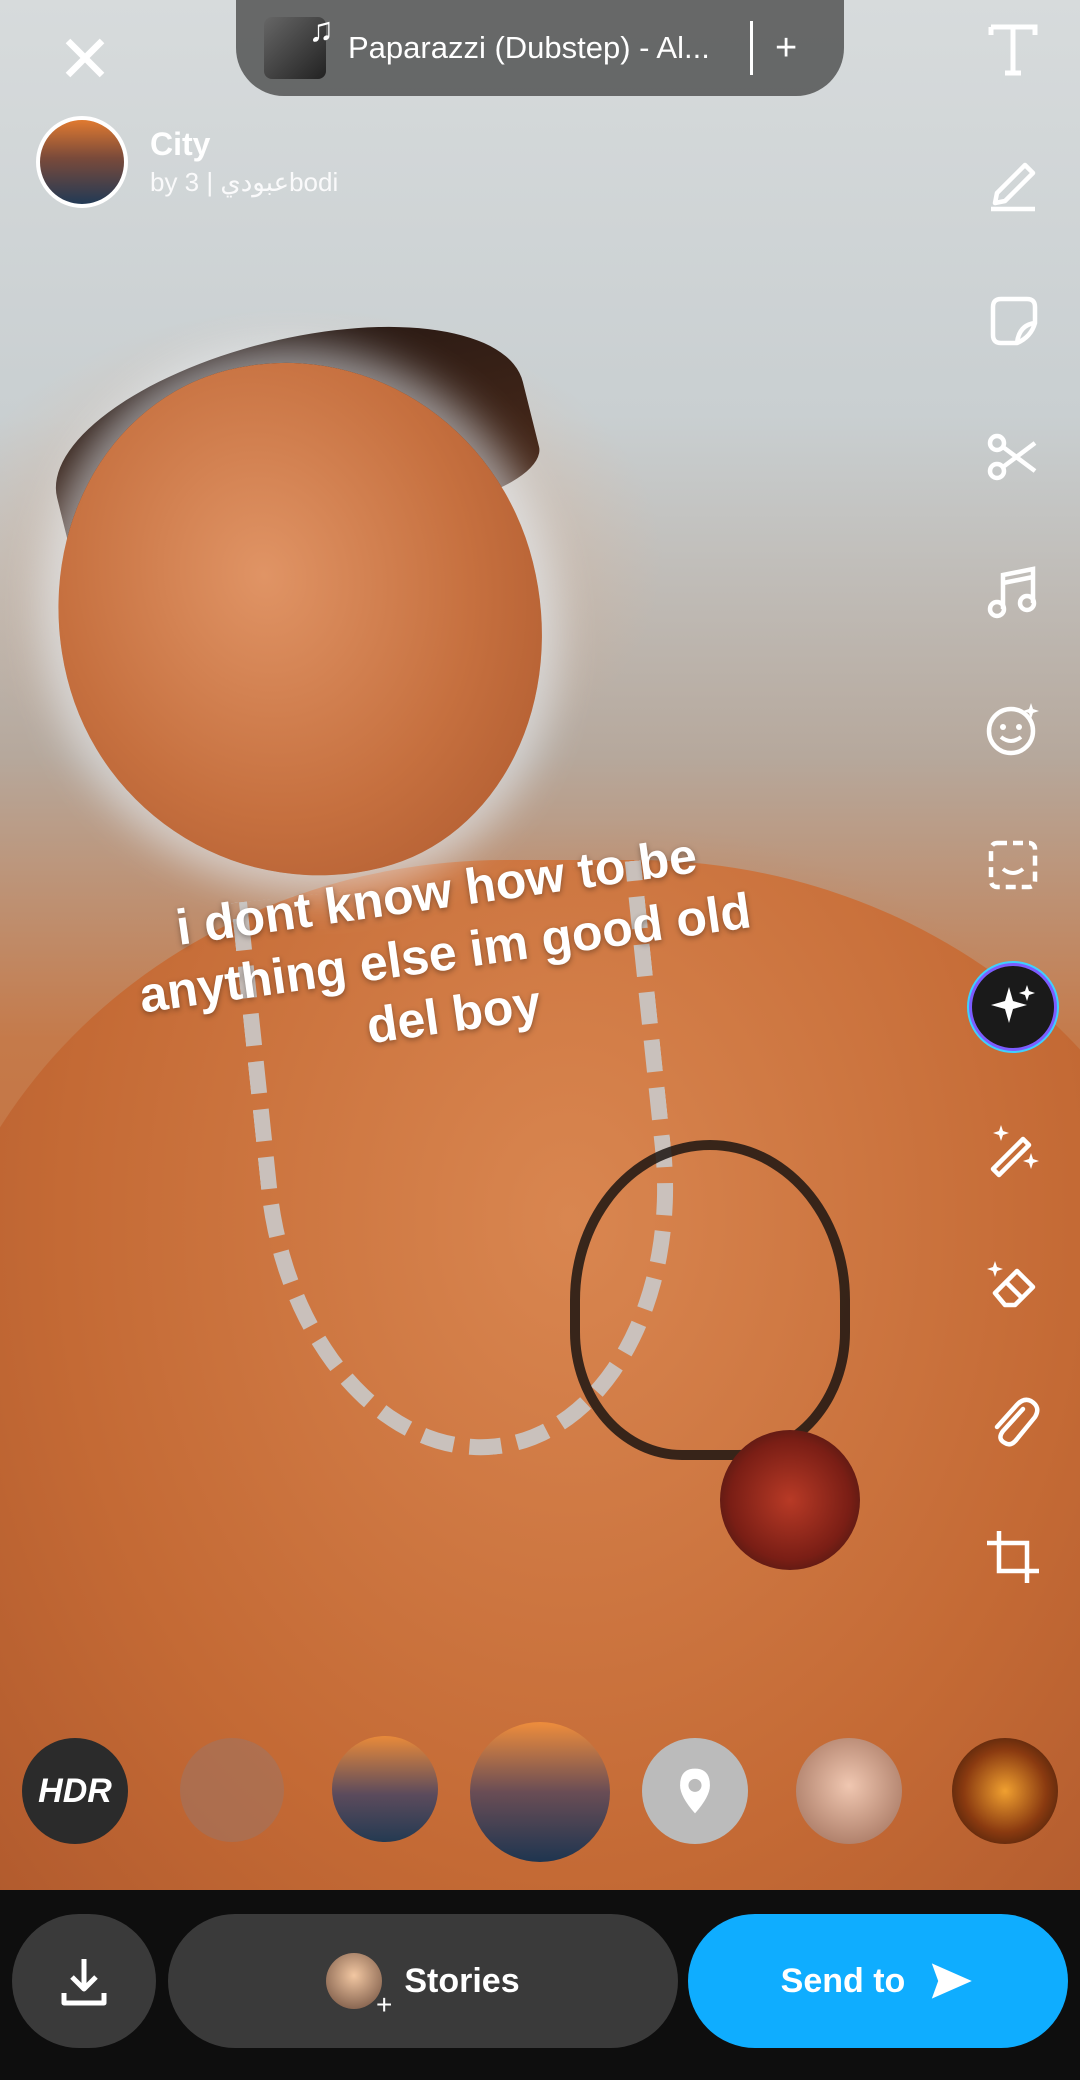  What do you see at coordinates (299, 45) in the screenshot?
I see `music-thumbnail: ♫` at bounding box center [299, 45].